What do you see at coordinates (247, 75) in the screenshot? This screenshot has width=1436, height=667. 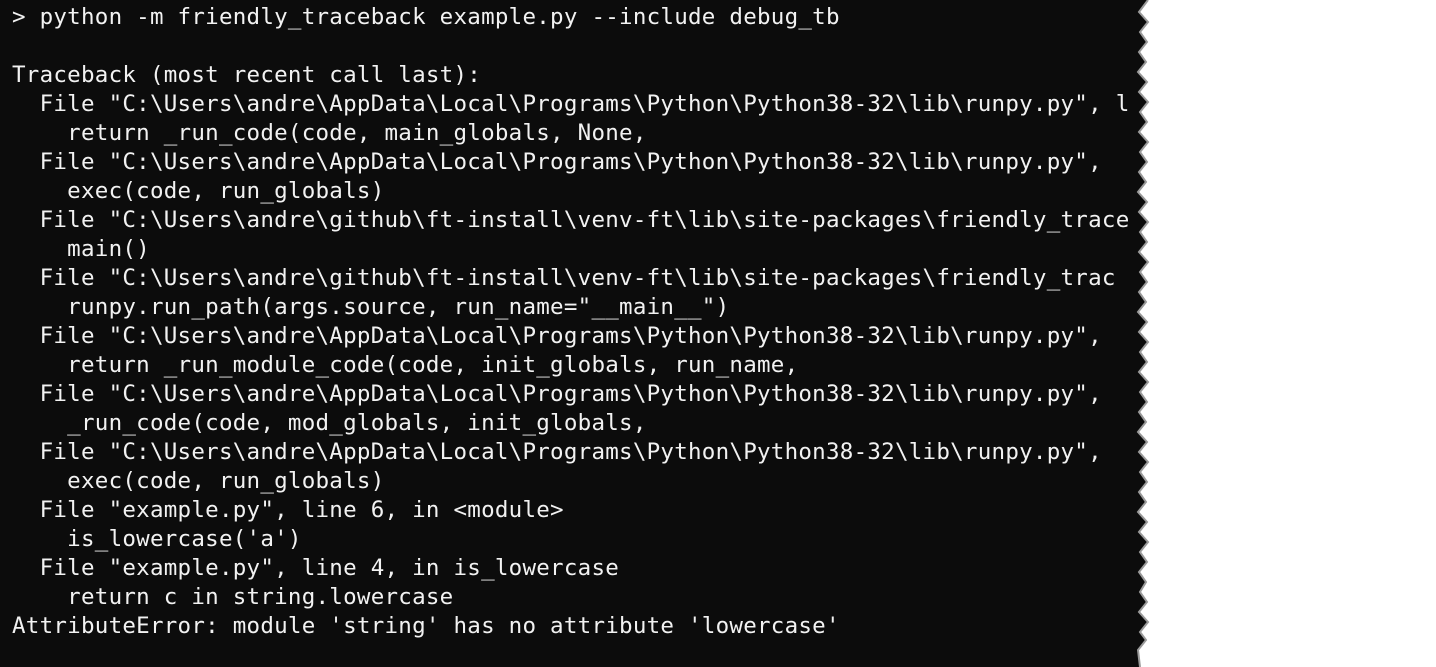 I see `traceback-header: Traceback (most recent call last):` at bounding box center [247, 75].